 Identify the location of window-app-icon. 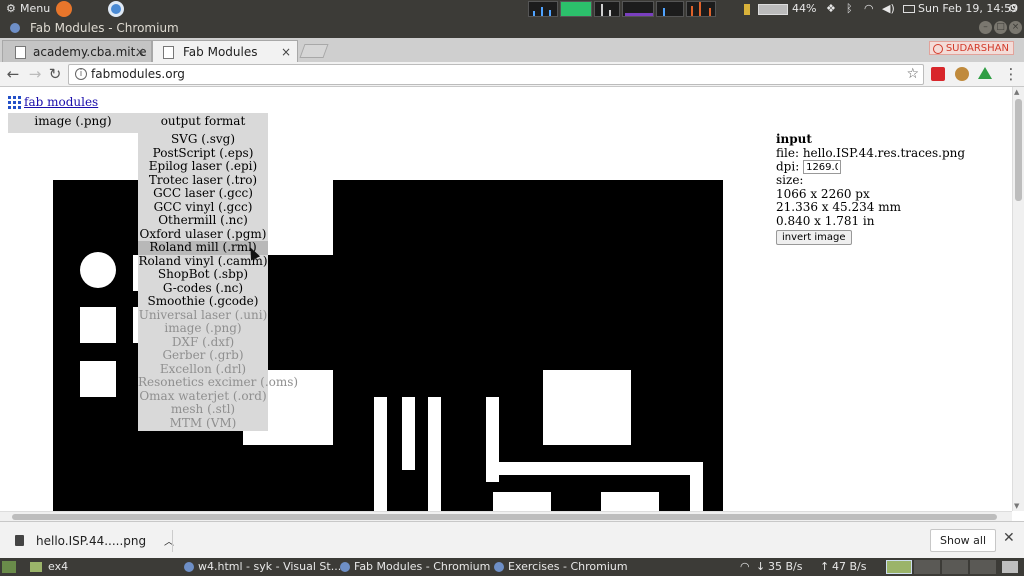
(15, 28).